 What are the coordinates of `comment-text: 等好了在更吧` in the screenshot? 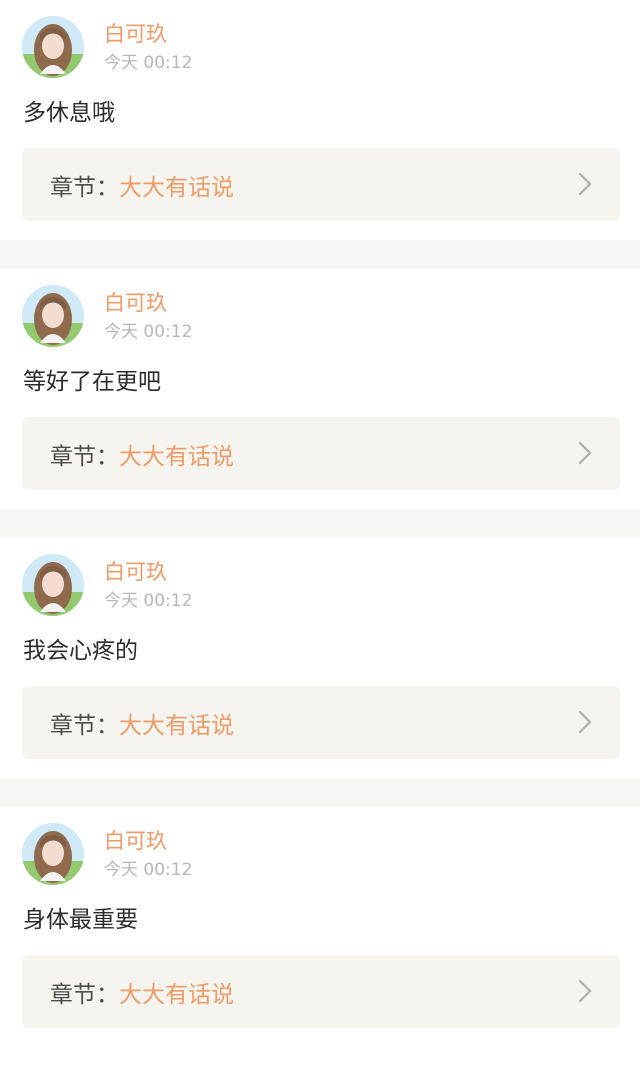 It's located at (92, 382).